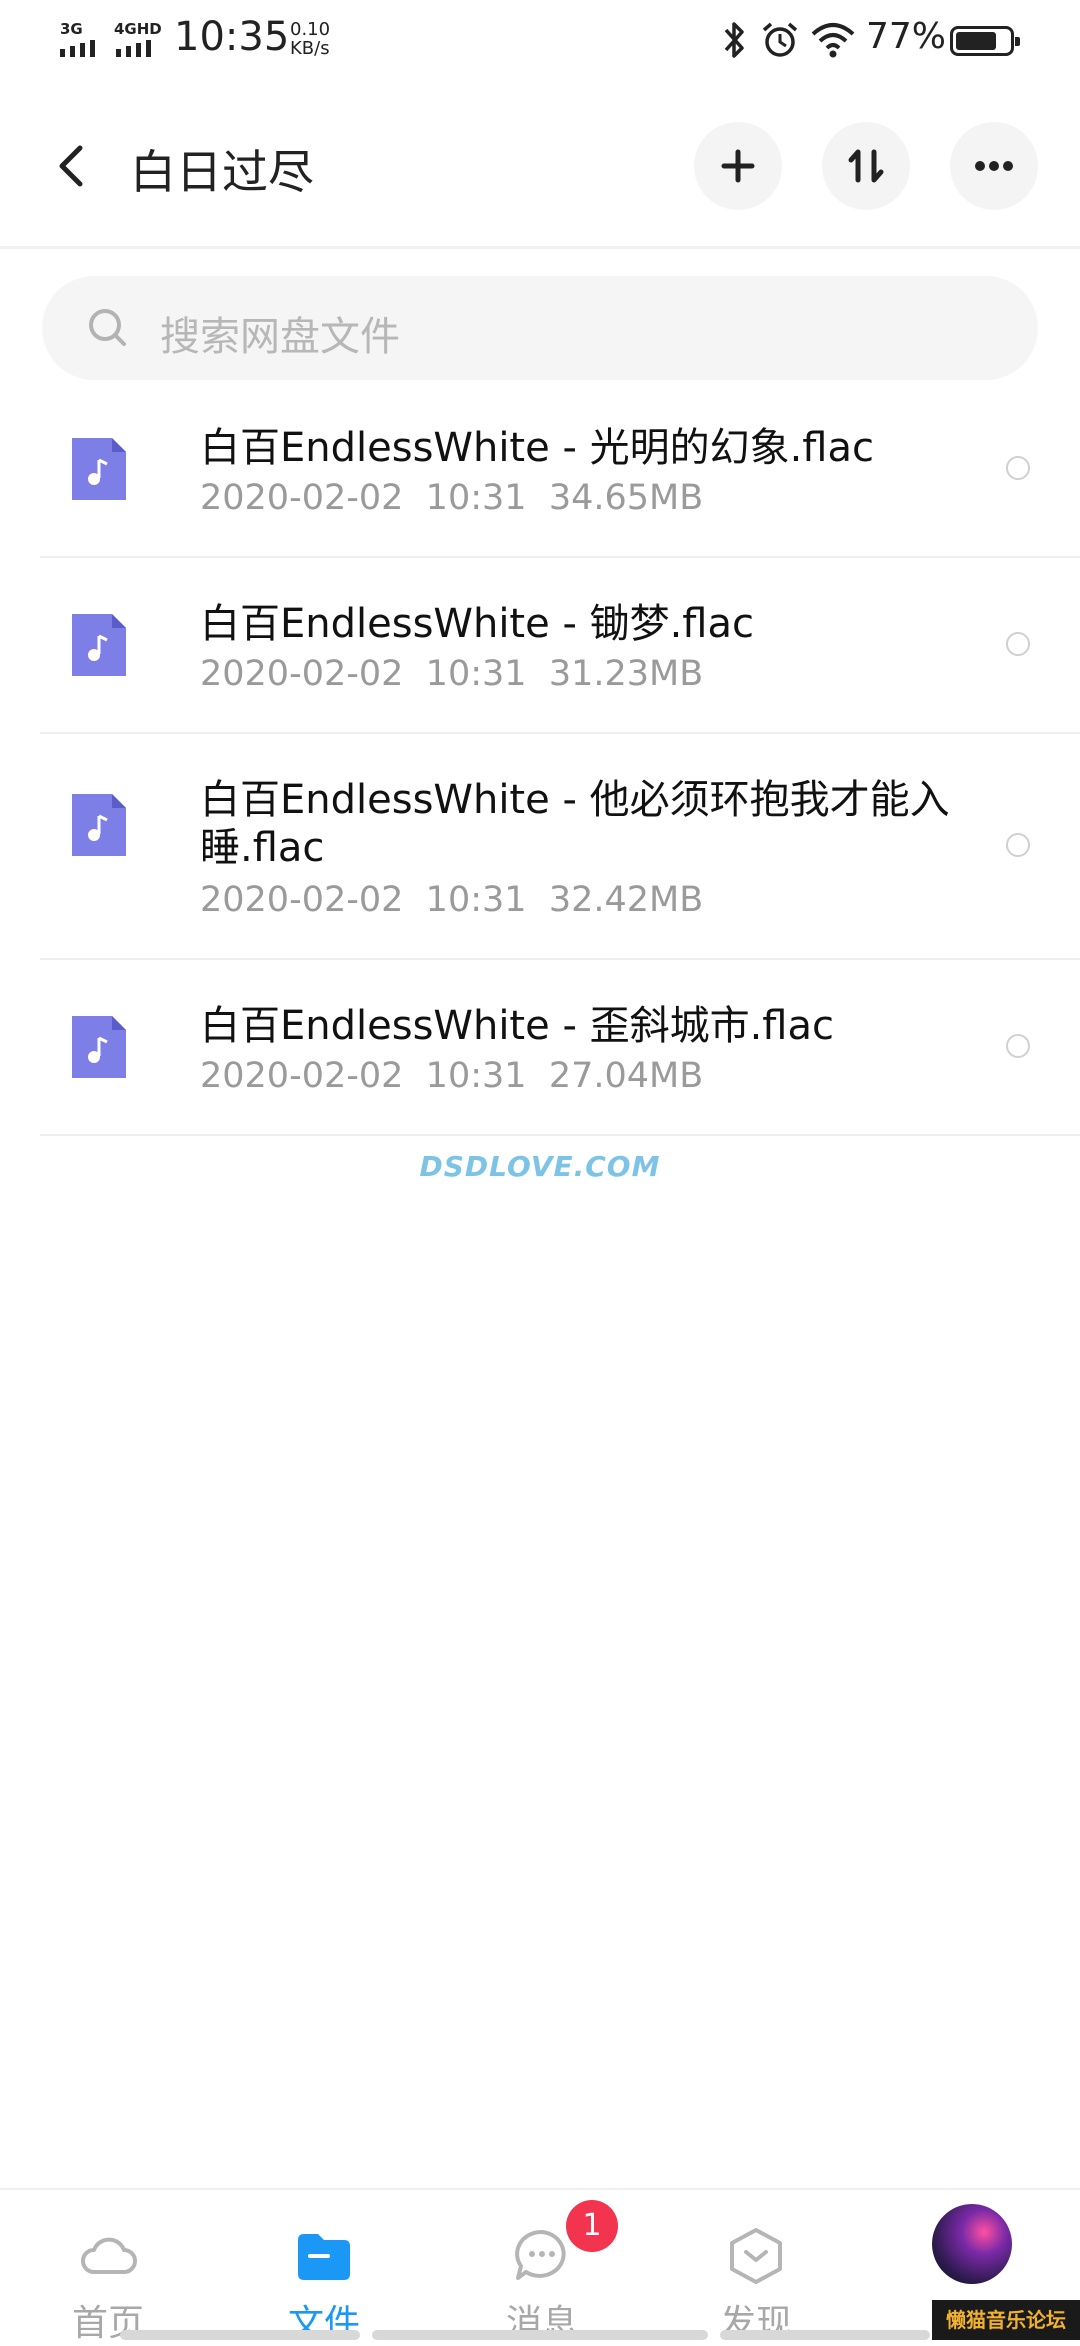 The image size is (1080, 2346). I want to click on file-meta: 2020-02-02 10:31 32.42MB, so click(451, 900).